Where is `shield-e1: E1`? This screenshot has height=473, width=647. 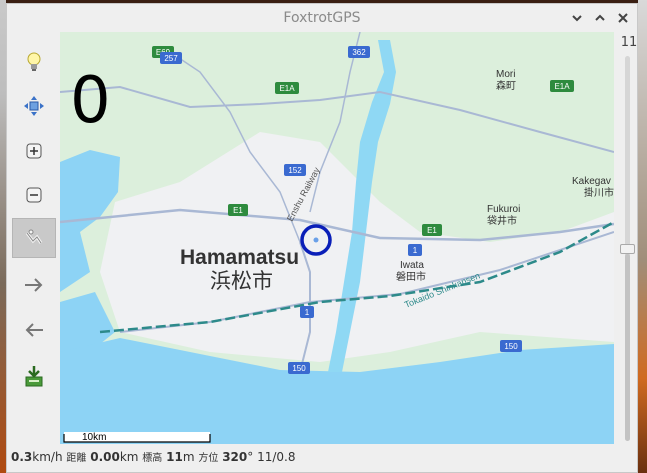
shield-e1: E1 is located at coordinates (238, 210).